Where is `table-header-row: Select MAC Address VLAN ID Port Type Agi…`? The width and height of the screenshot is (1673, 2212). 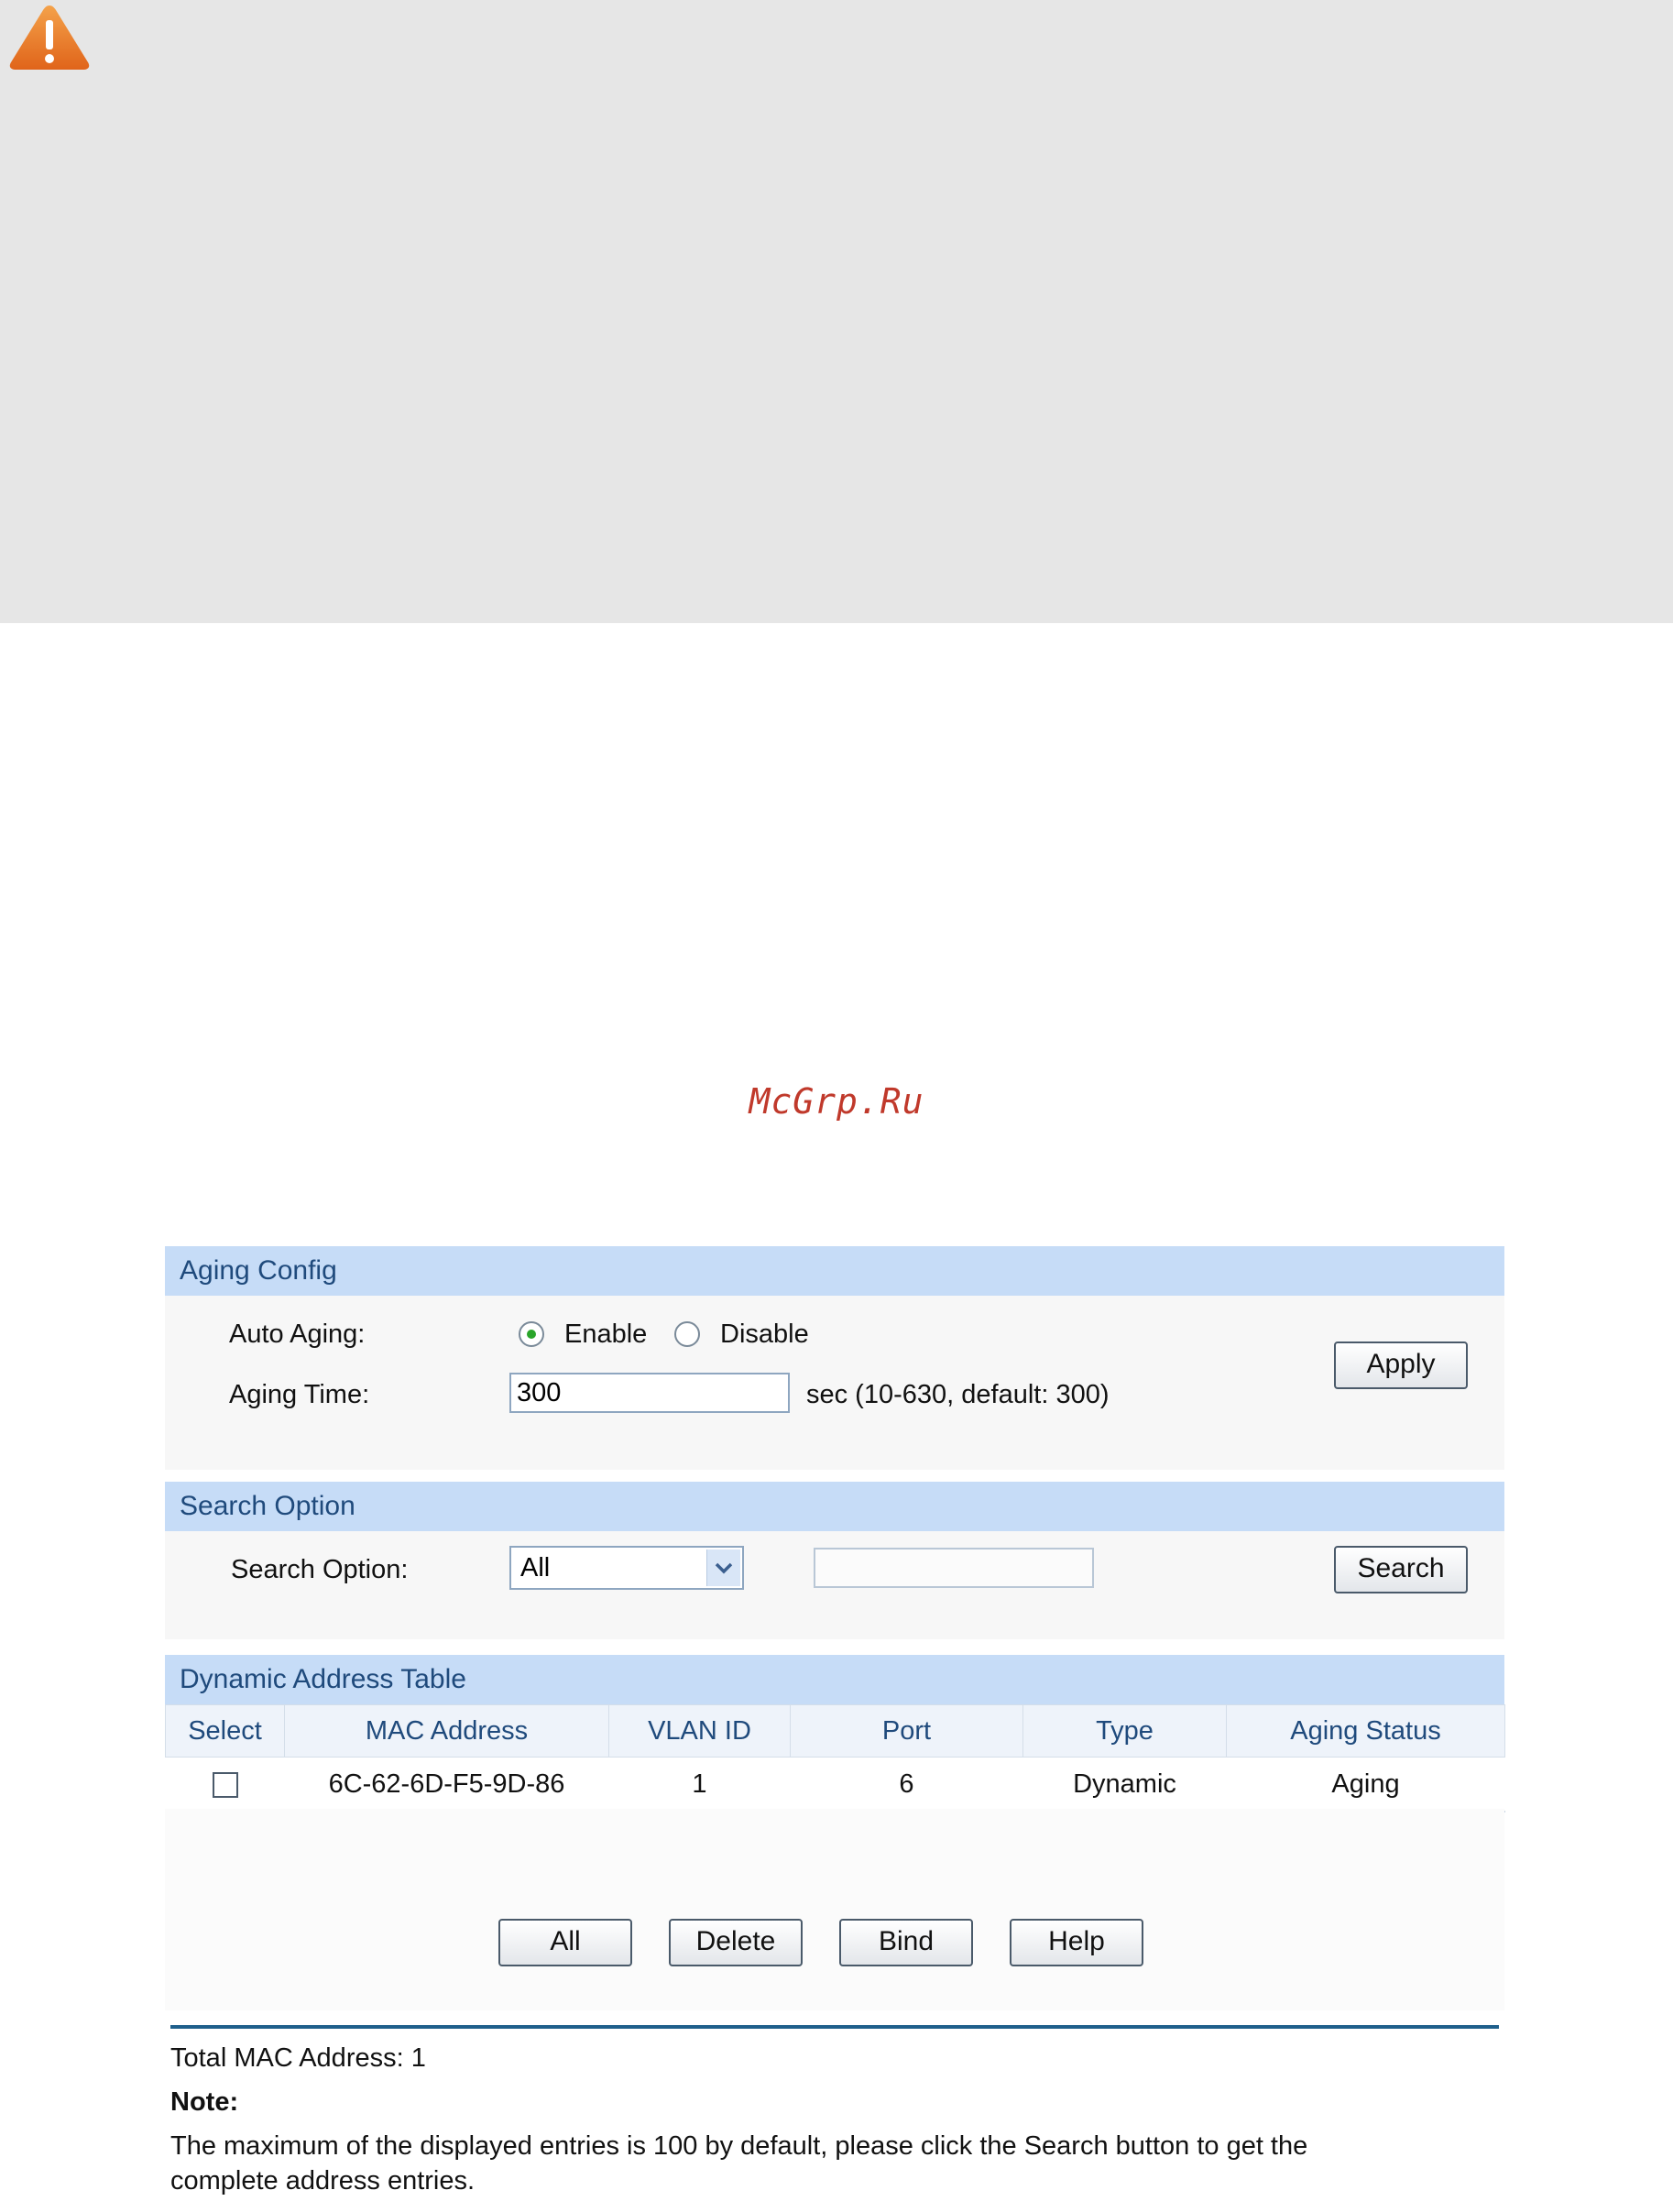 table-header-row: Select MAC Address VLAN ID Port Type Agi… is located at coordinates (835, 1731).